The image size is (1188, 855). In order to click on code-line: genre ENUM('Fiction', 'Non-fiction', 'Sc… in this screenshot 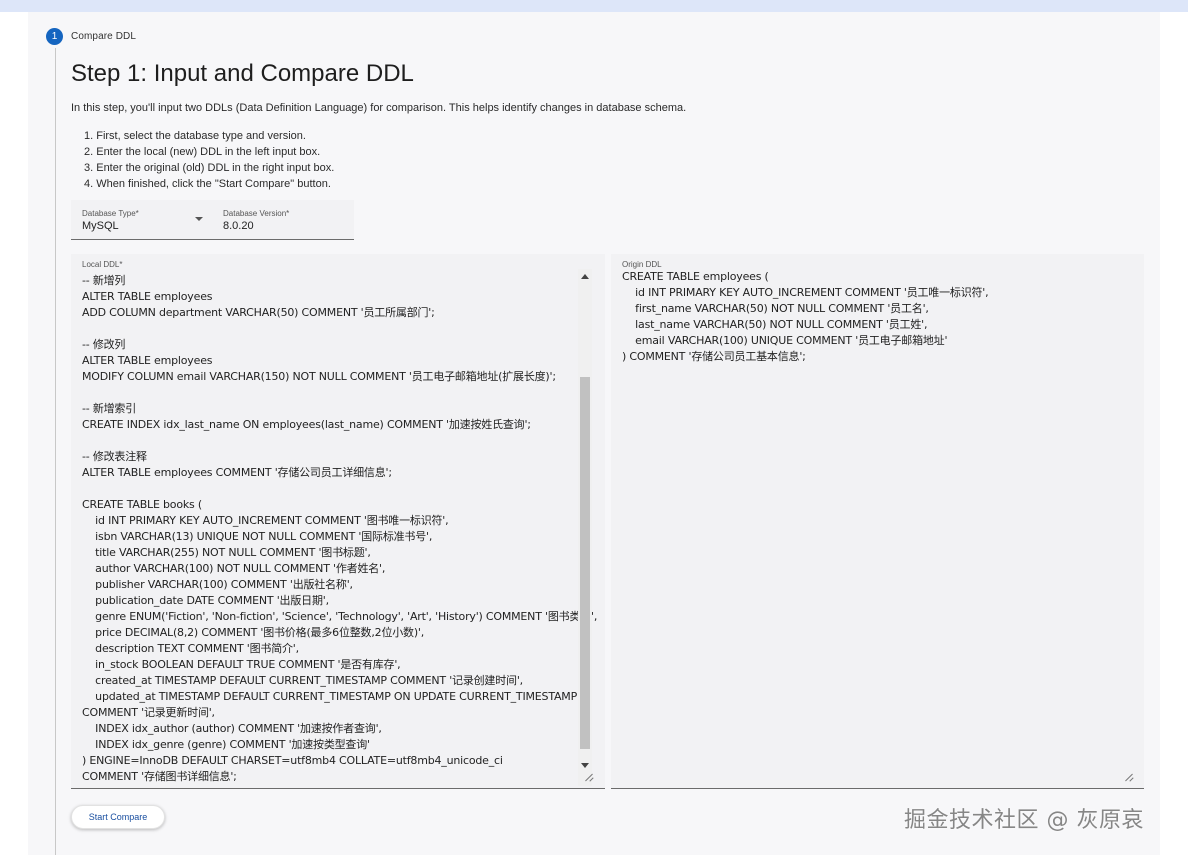, I will do `click(340, 616)`.